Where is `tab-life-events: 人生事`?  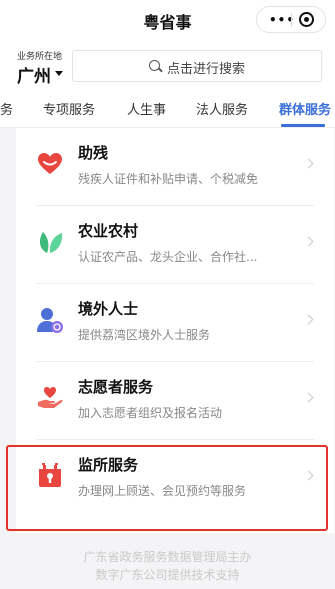
tab-life-events: 人生事 is located at coordinates (146, 108).